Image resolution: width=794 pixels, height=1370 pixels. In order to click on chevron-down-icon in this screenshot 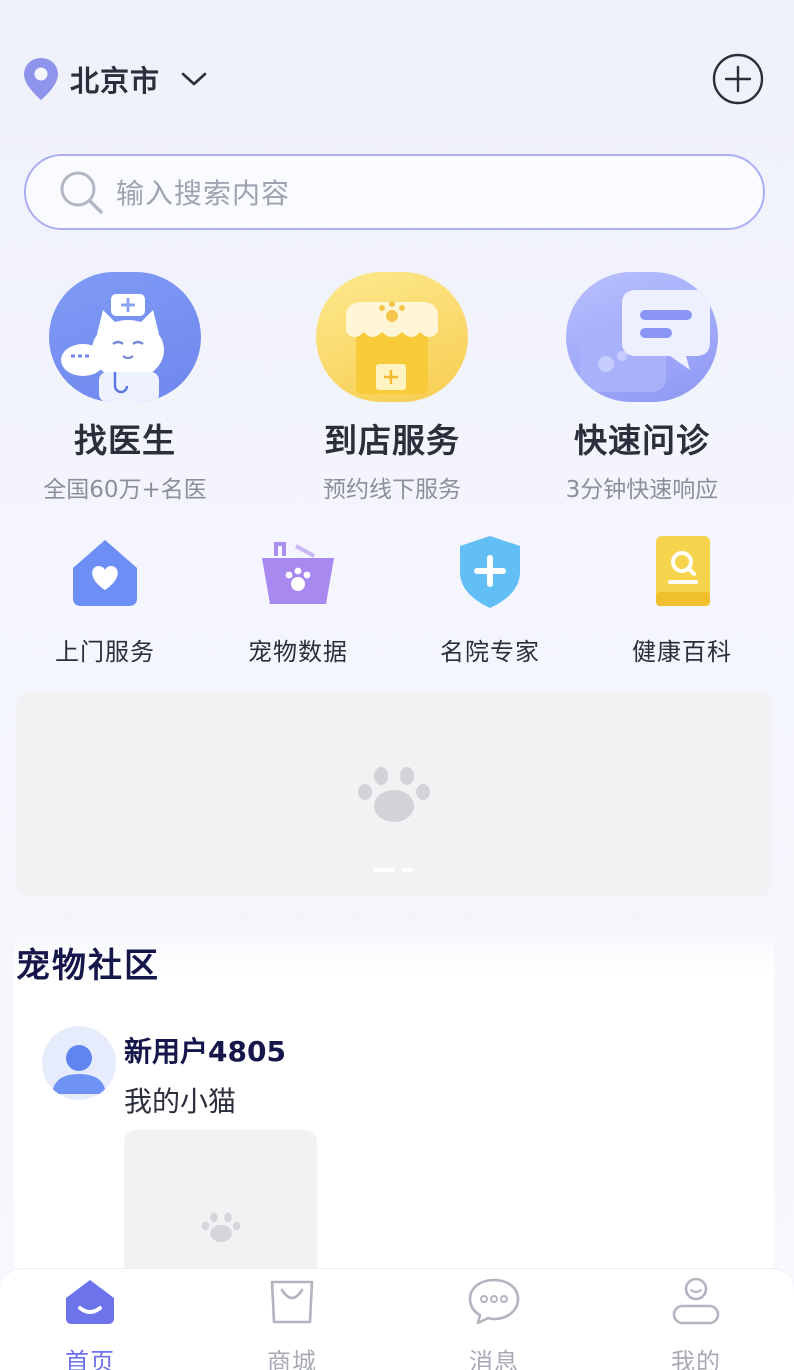, I will do `click(194, 79)`.